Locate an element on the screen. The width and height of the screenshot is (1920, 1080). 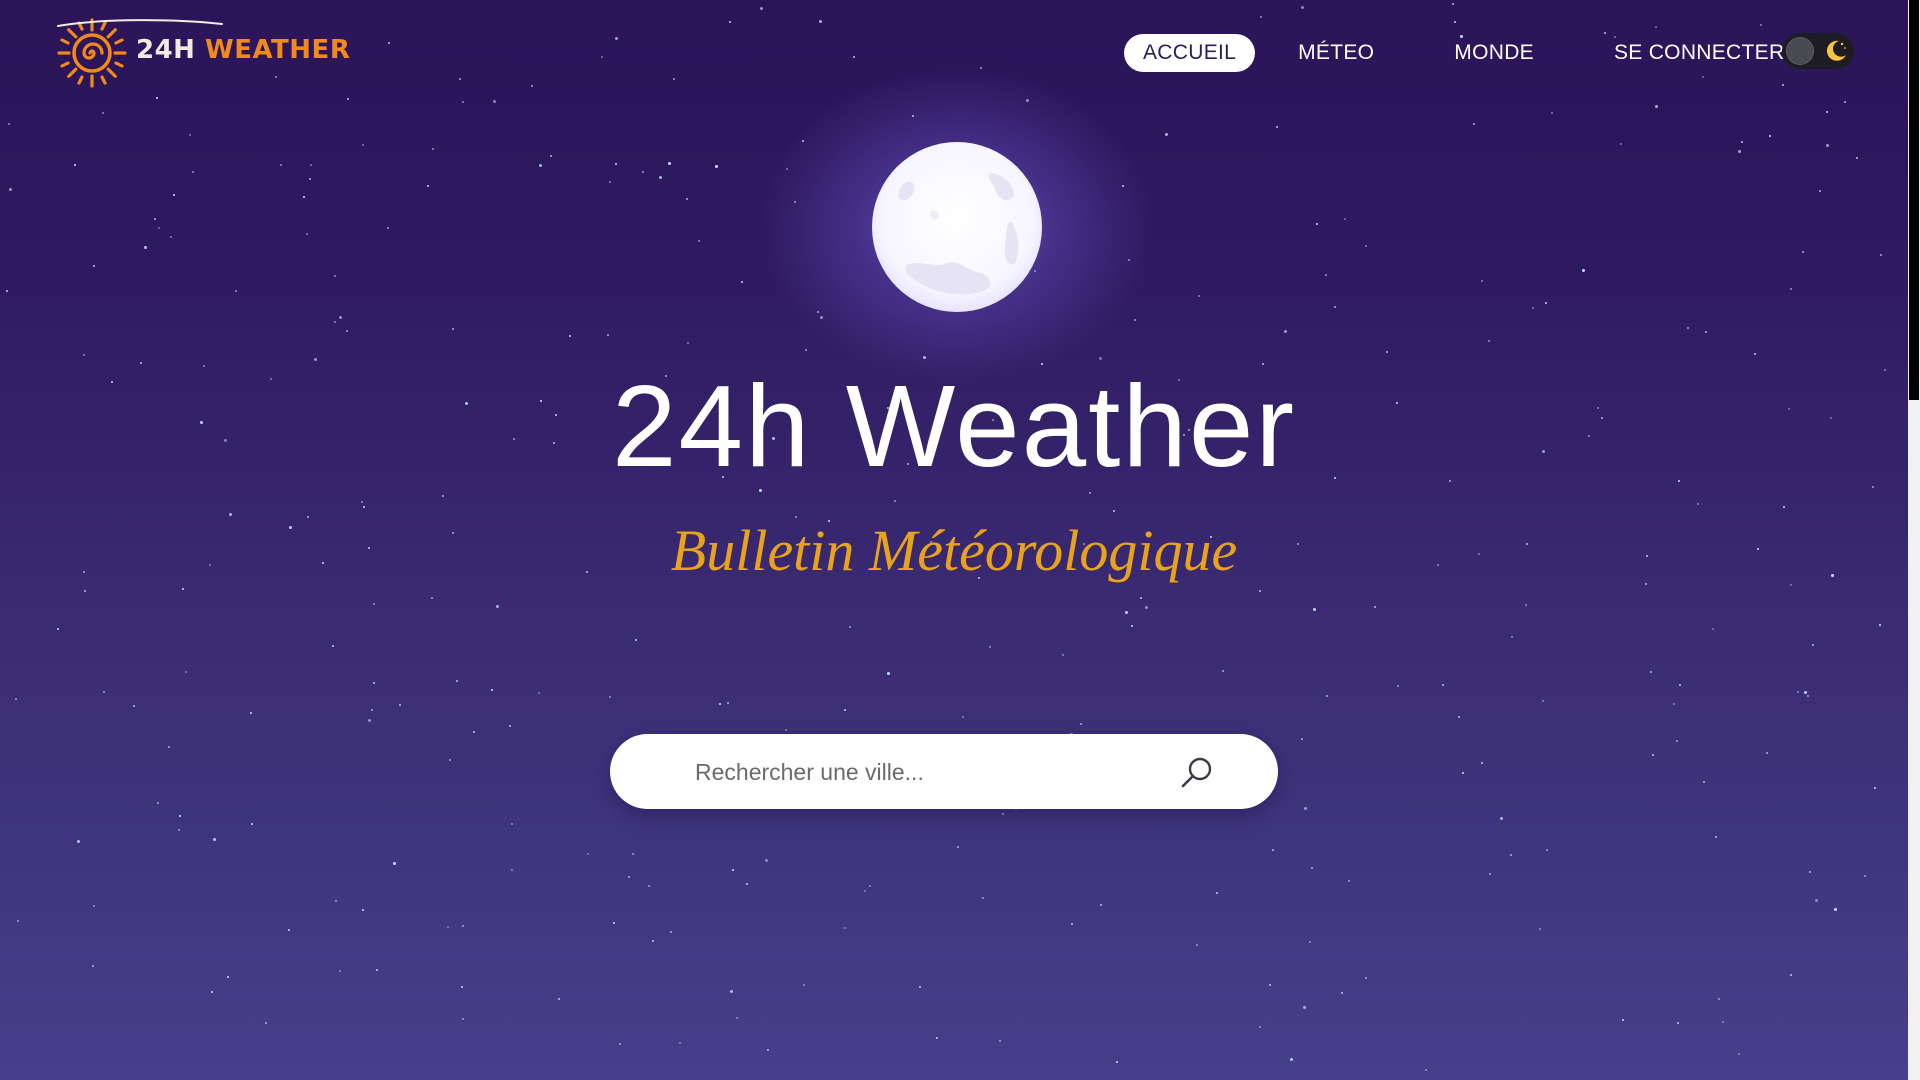
nav-item-meteo: MÉTEO is located at coordinates (1336, 53).